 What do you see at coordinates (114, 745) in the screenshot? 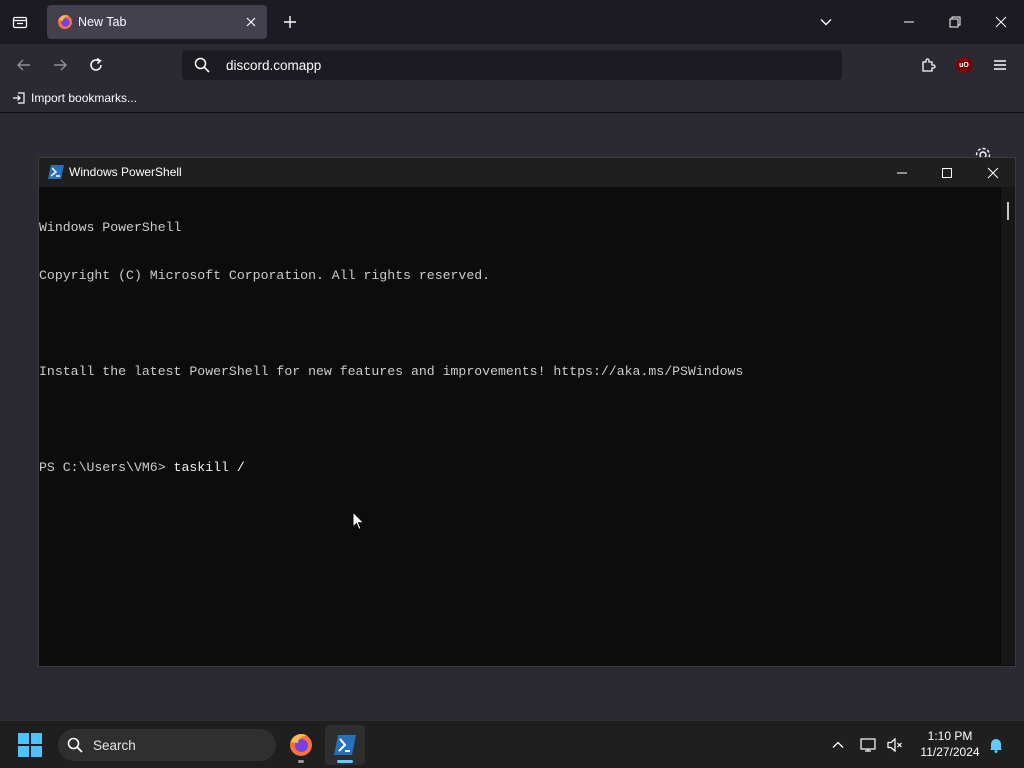
I see `taskbar-search-label: Search` at bounding box center [114, 745].